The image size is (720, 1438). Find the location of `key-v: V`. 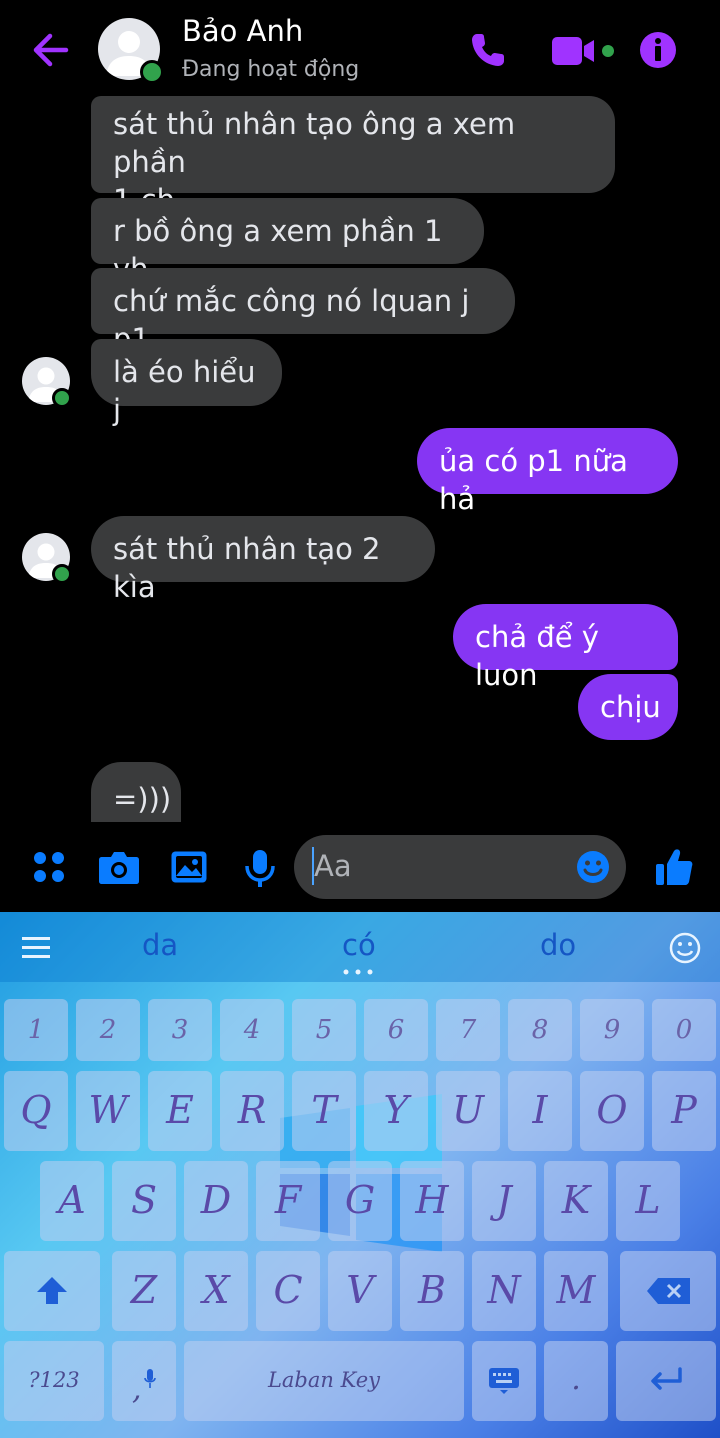

key-v: V is located at coordinates (360, 1291).